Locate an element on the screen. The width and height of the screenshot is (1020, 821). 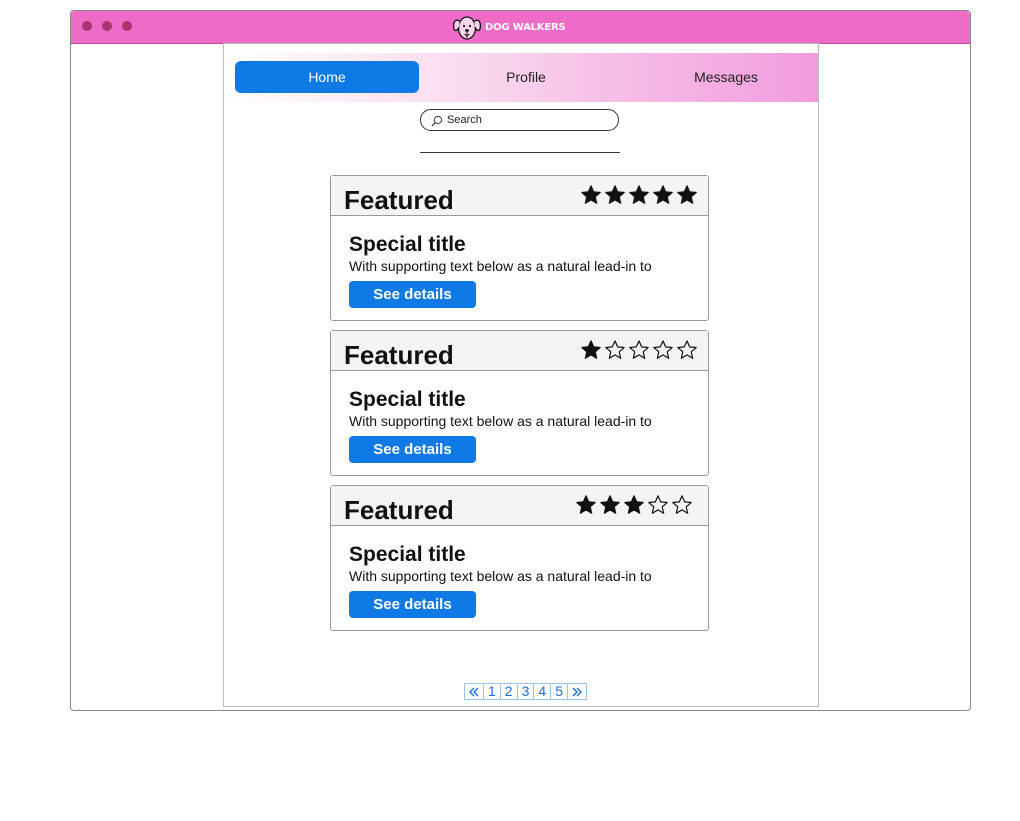
page-5-link: 5 is located at coordinates (559, 691).